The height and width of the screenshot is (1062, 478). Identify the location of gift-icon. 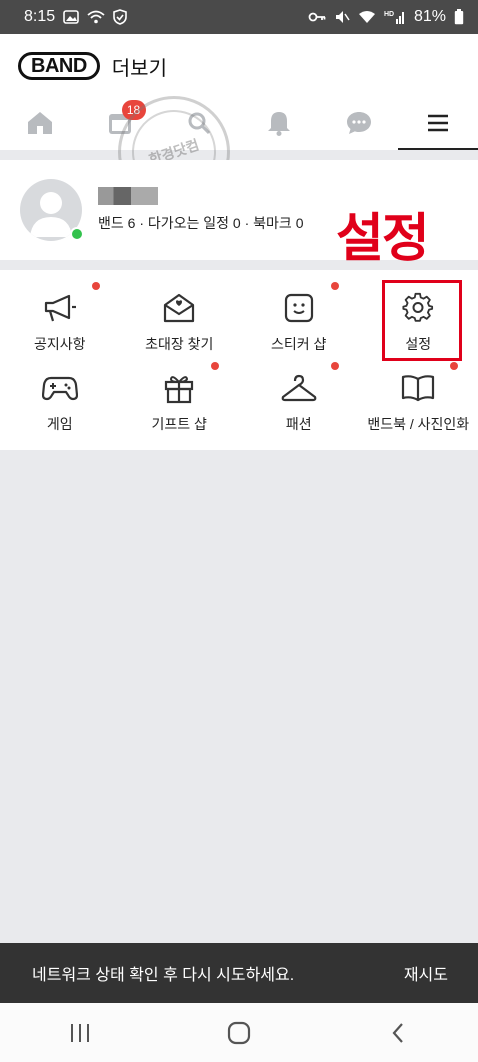
(179, 388).